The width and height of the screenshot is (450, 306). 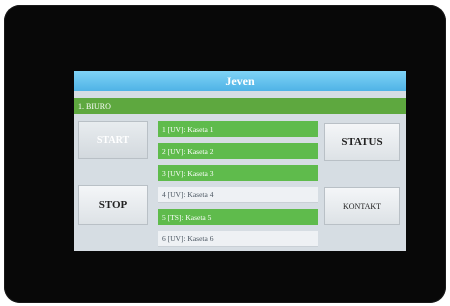 I want to click on cassette-item: 2 [UV]: Kaseta 2, so click(x=238, y=151).